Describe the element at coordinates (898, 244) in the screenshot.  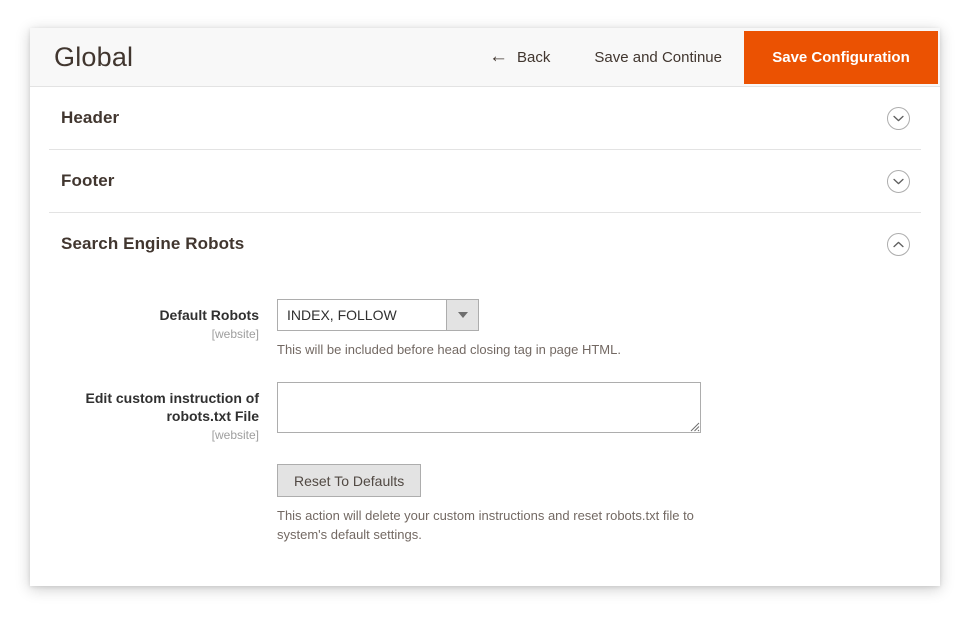
I see `chevron-up-icon` at that location.